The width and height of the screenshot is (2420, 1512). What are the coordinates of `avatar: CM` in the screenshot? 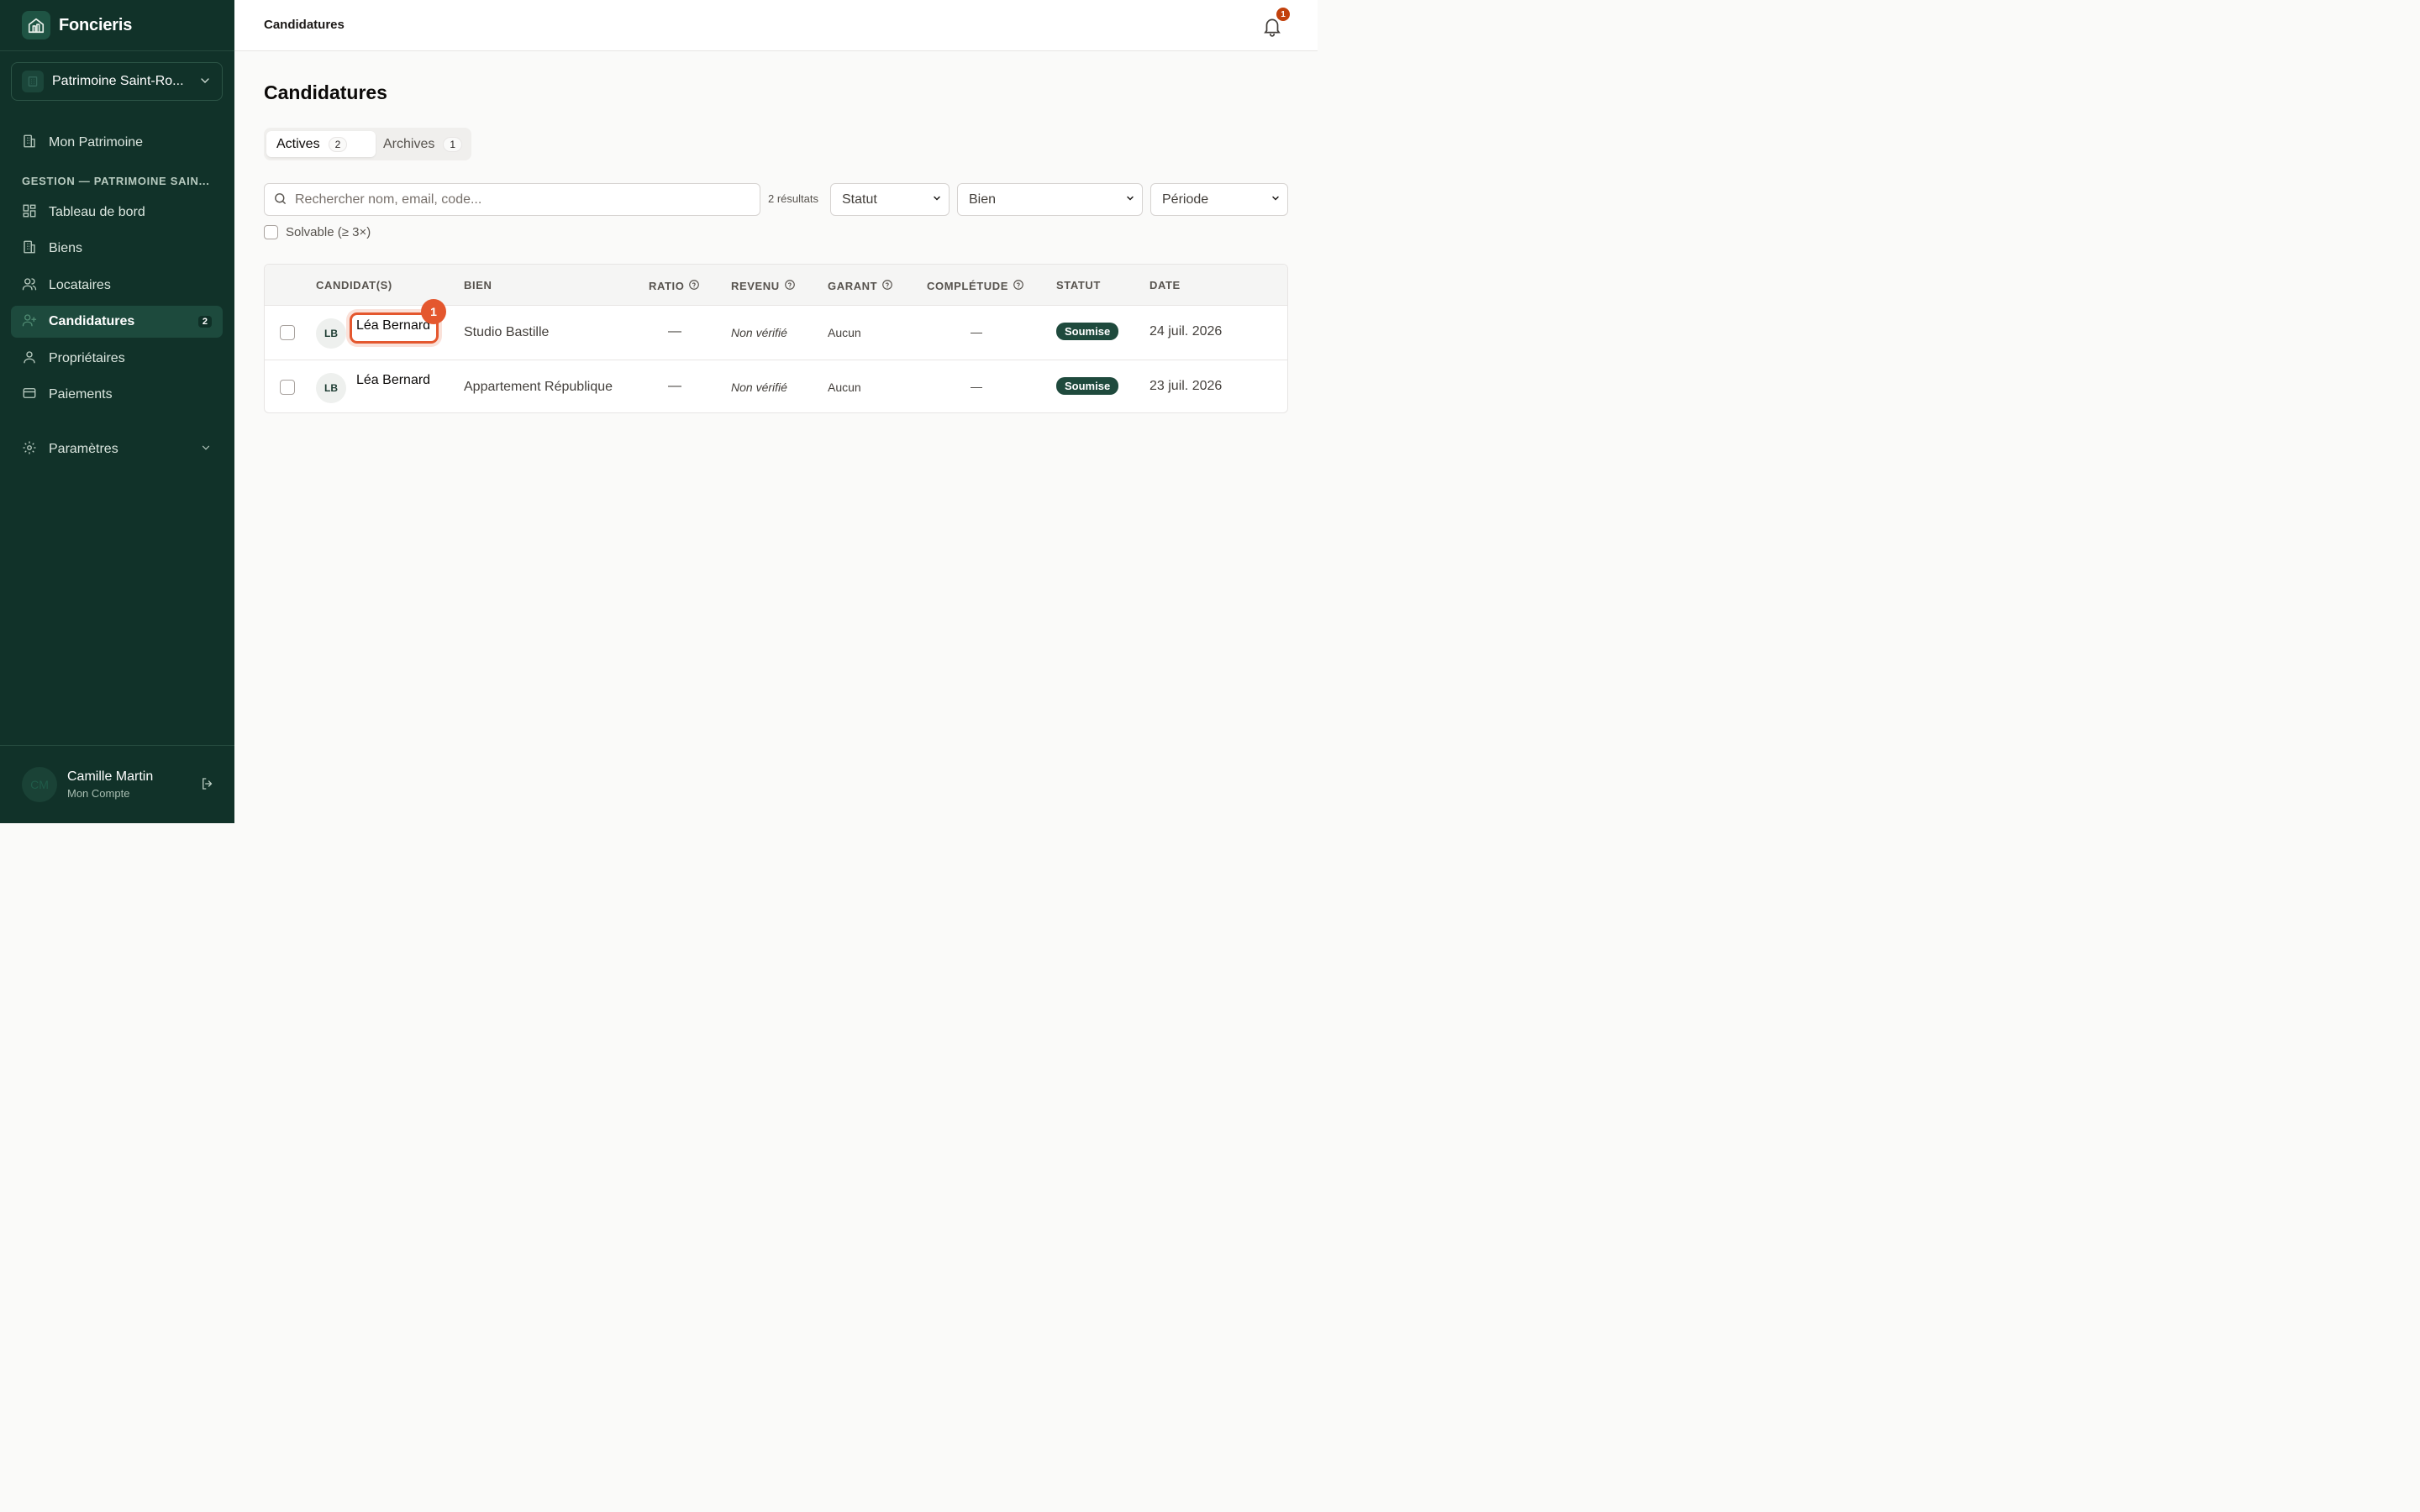 It's located at (39, 784).